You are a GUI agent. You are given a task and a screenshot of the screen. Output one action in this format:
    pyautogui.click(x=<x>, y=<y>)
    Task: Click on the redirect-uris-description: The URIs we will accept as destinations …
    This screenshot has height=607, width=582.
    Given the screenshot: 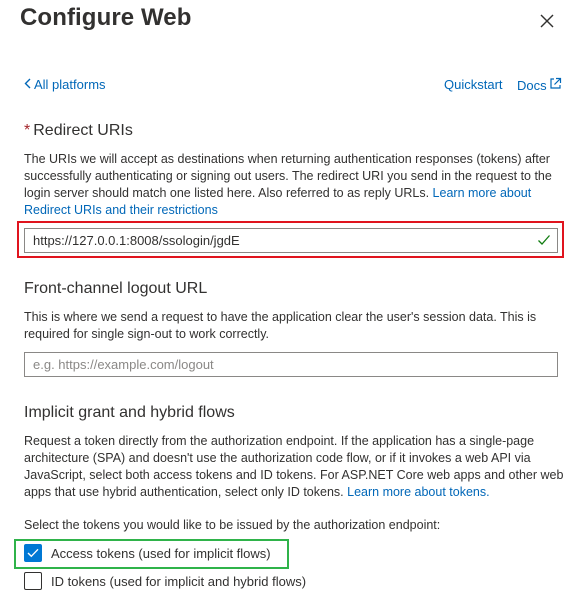 What is the action you would take?
    pyautogui.click(x=294, y=185)
    